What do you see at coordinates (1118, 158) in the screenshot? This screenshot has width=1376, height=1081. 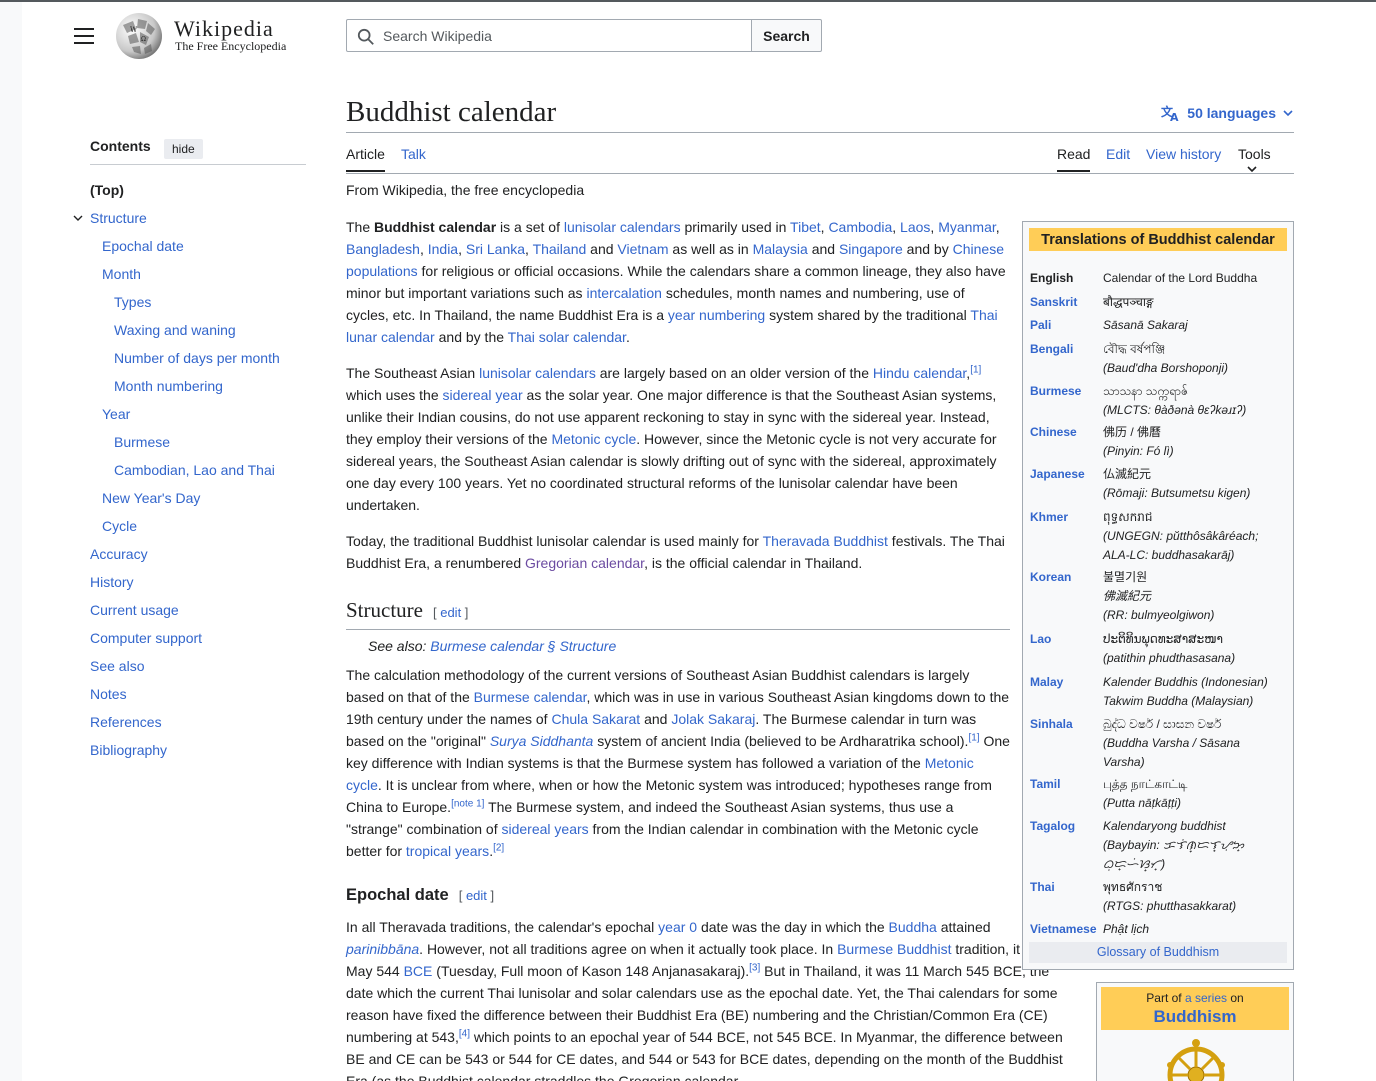 I see `tab-edit: Edit` at bounding box center [1118, 158].